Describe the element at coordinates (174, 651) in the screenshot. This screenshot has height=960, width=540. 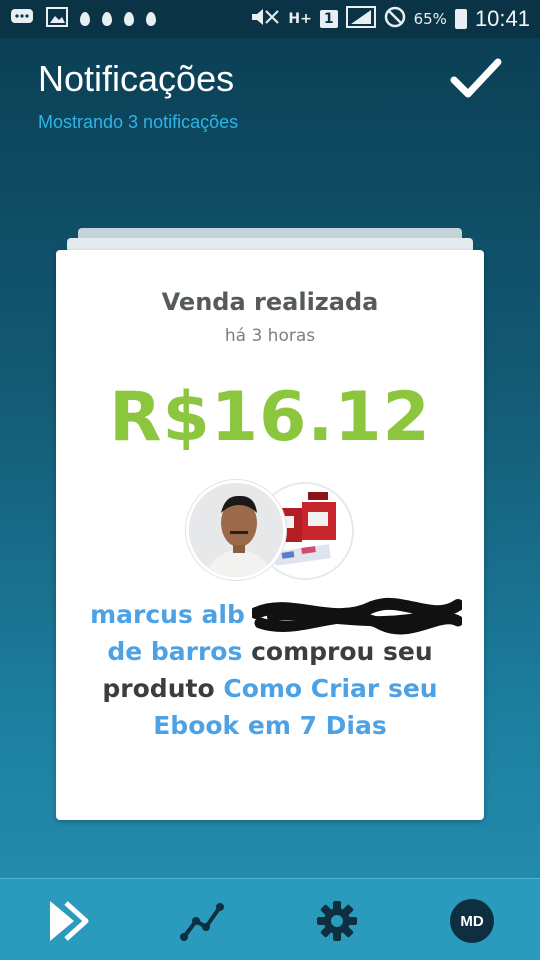
I see `buyer-surname: de barros` at that location.